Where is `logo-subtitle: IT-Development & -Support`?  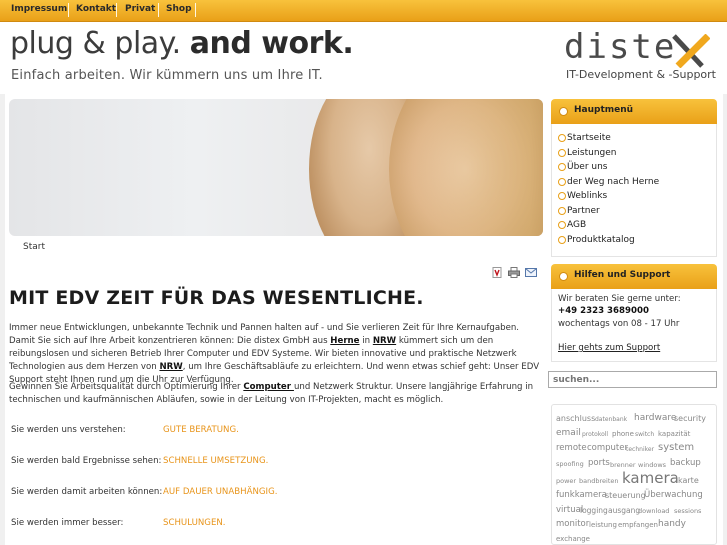
logo-subtitle: IT-Development & -Support is located at coordinates (641, 74).